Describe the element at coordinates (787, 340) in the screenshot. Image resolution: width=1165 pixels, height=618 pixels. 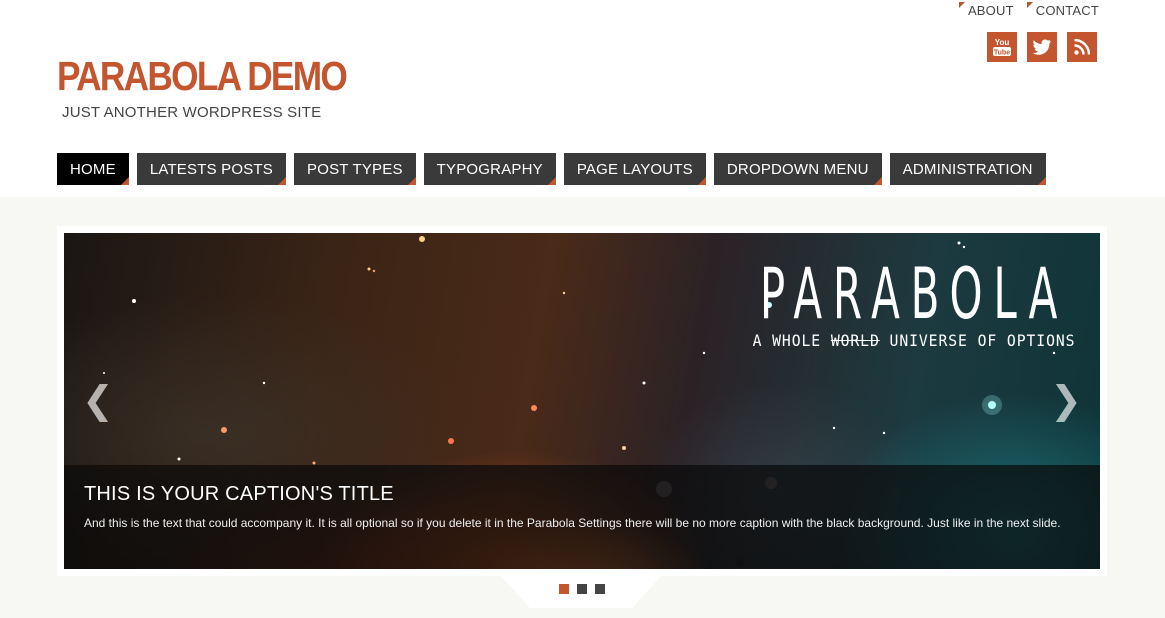
I see `slide-subtitle-start: A WHOLE` at that location.